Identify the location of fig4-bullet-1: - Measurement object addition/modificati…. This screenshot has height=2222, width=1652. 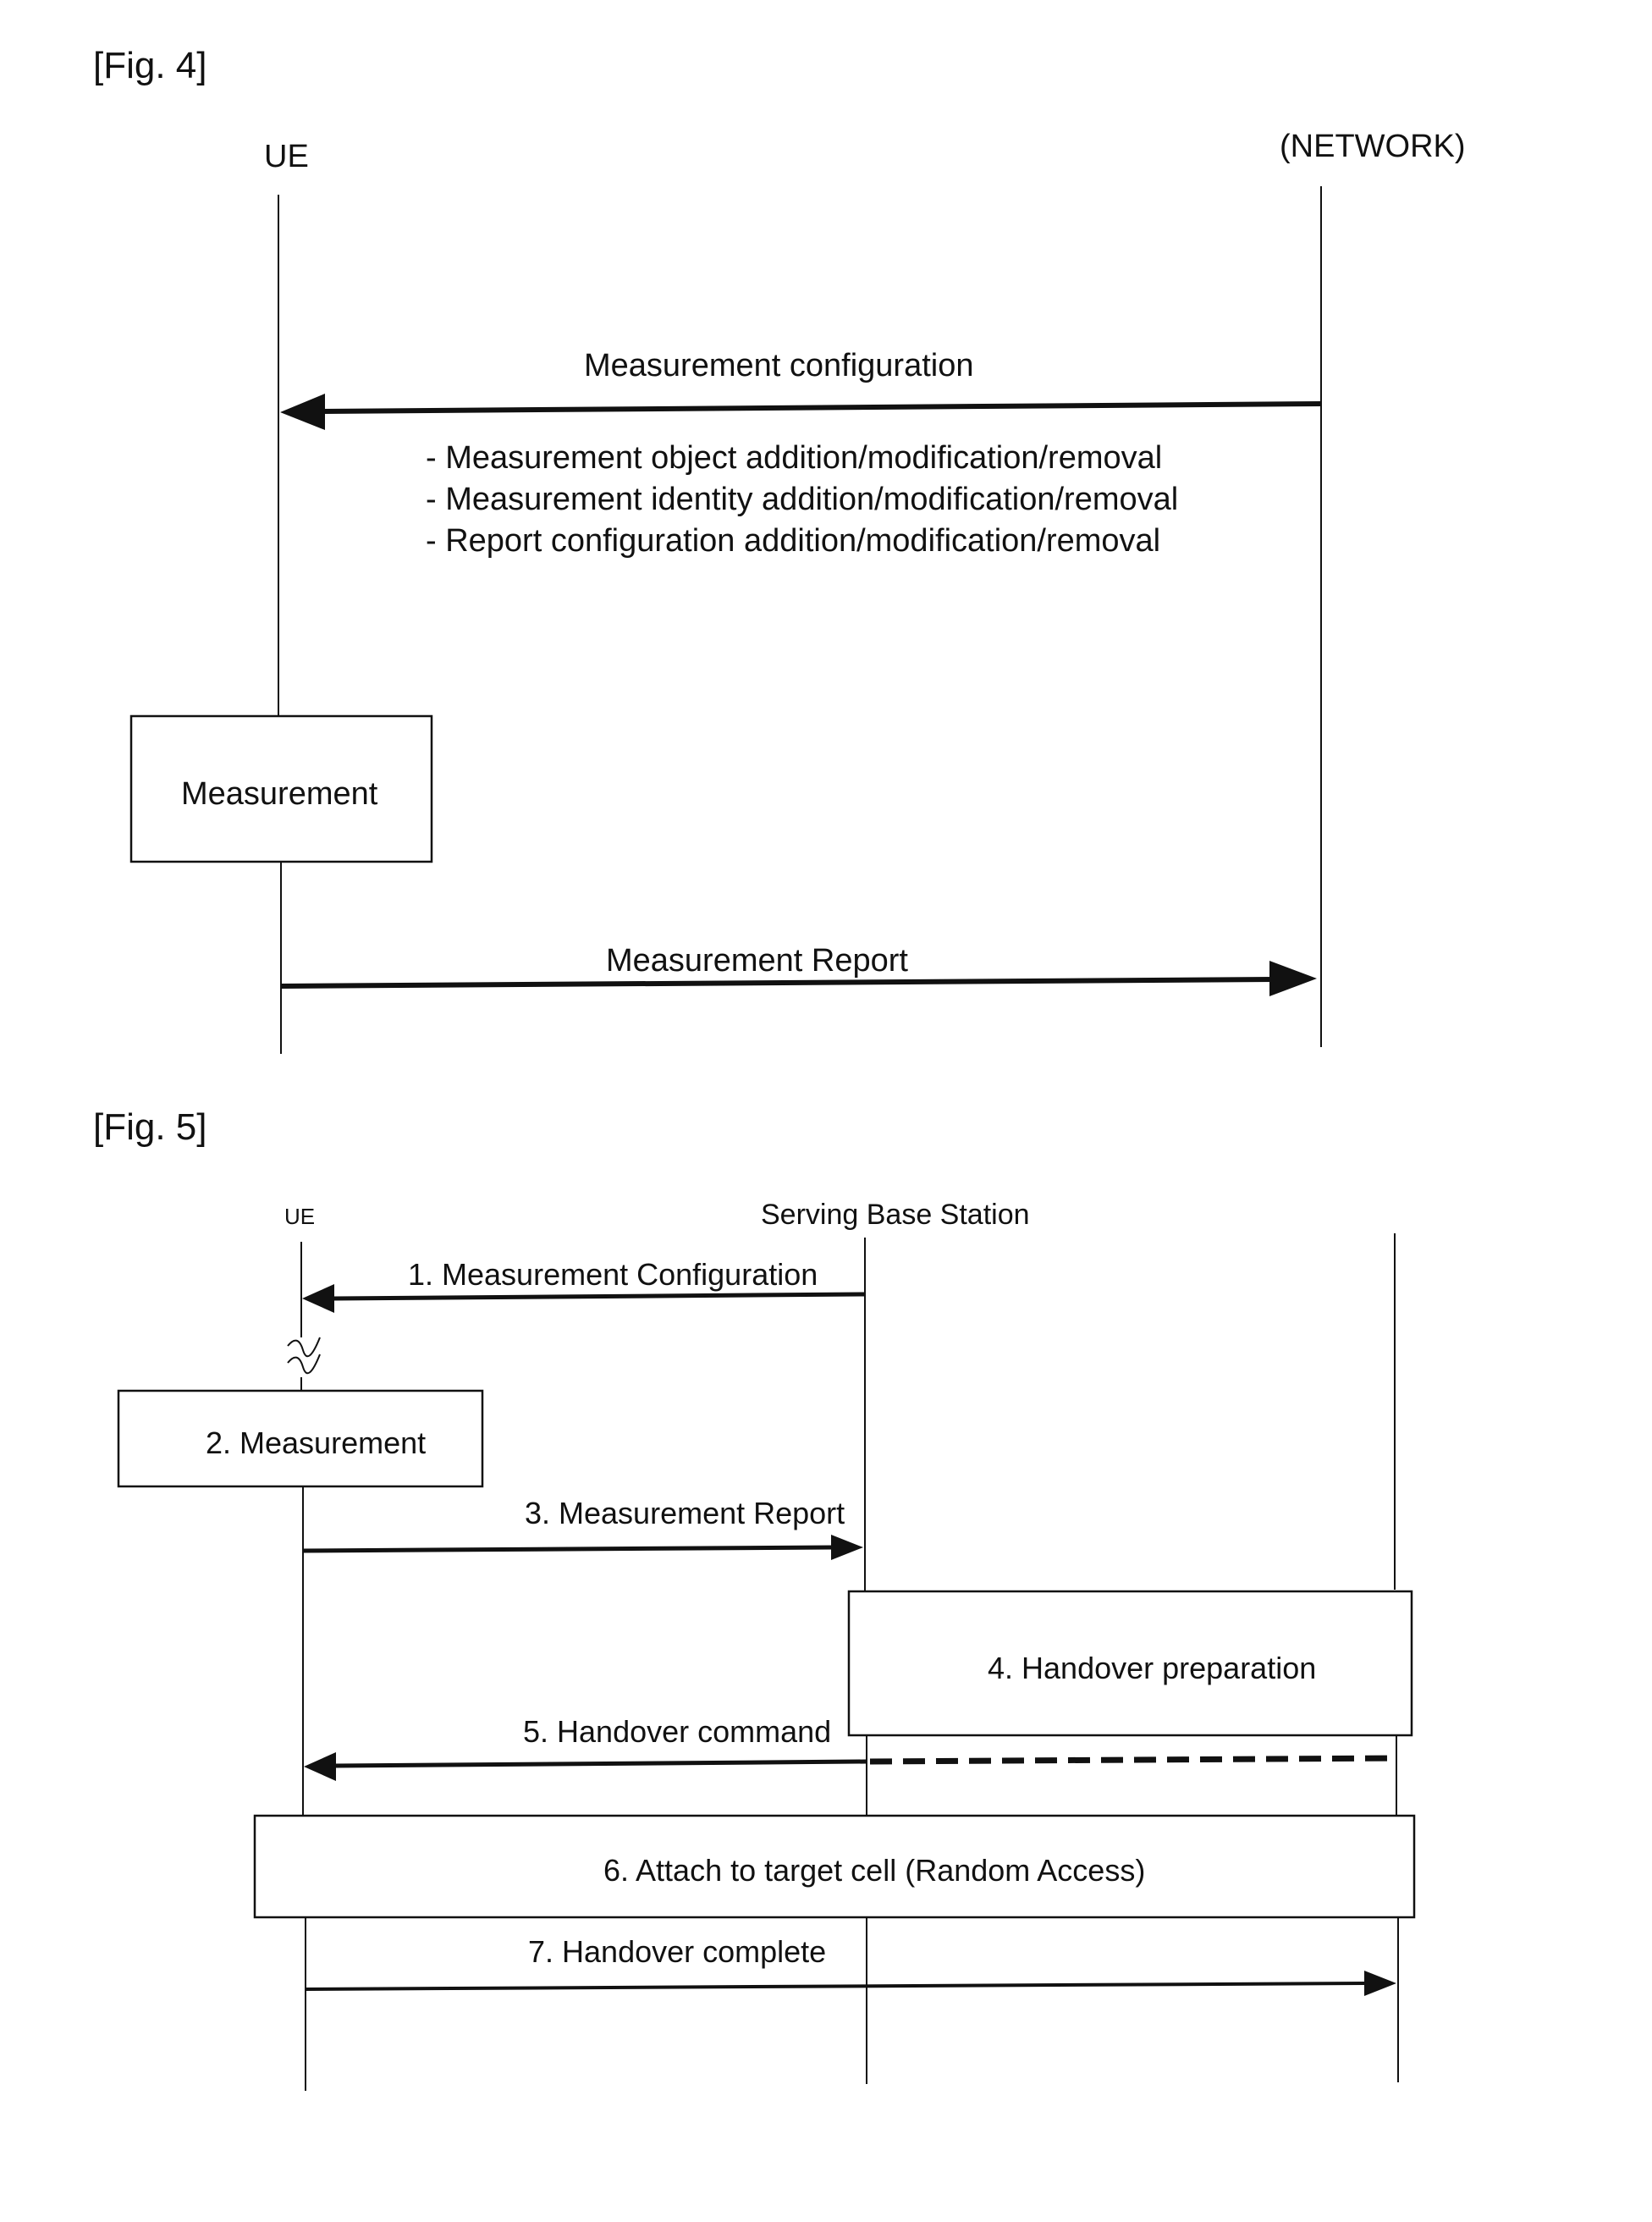
(794, 458).